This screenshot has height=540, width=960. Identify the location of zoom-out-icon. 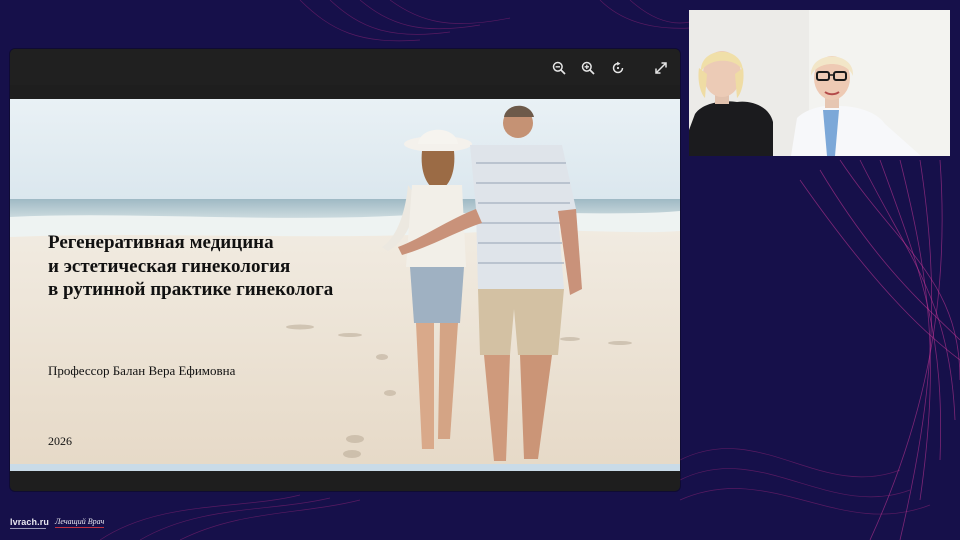
(559, 68).